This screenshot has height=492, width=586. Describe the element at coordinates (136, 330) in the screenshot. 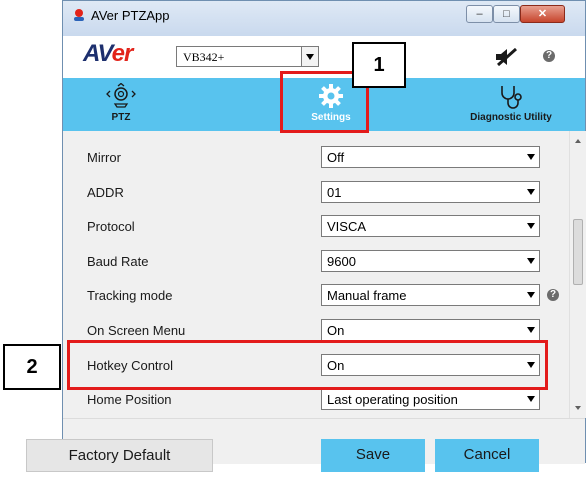

I see `setting-label: On Screen Menu` at that location.